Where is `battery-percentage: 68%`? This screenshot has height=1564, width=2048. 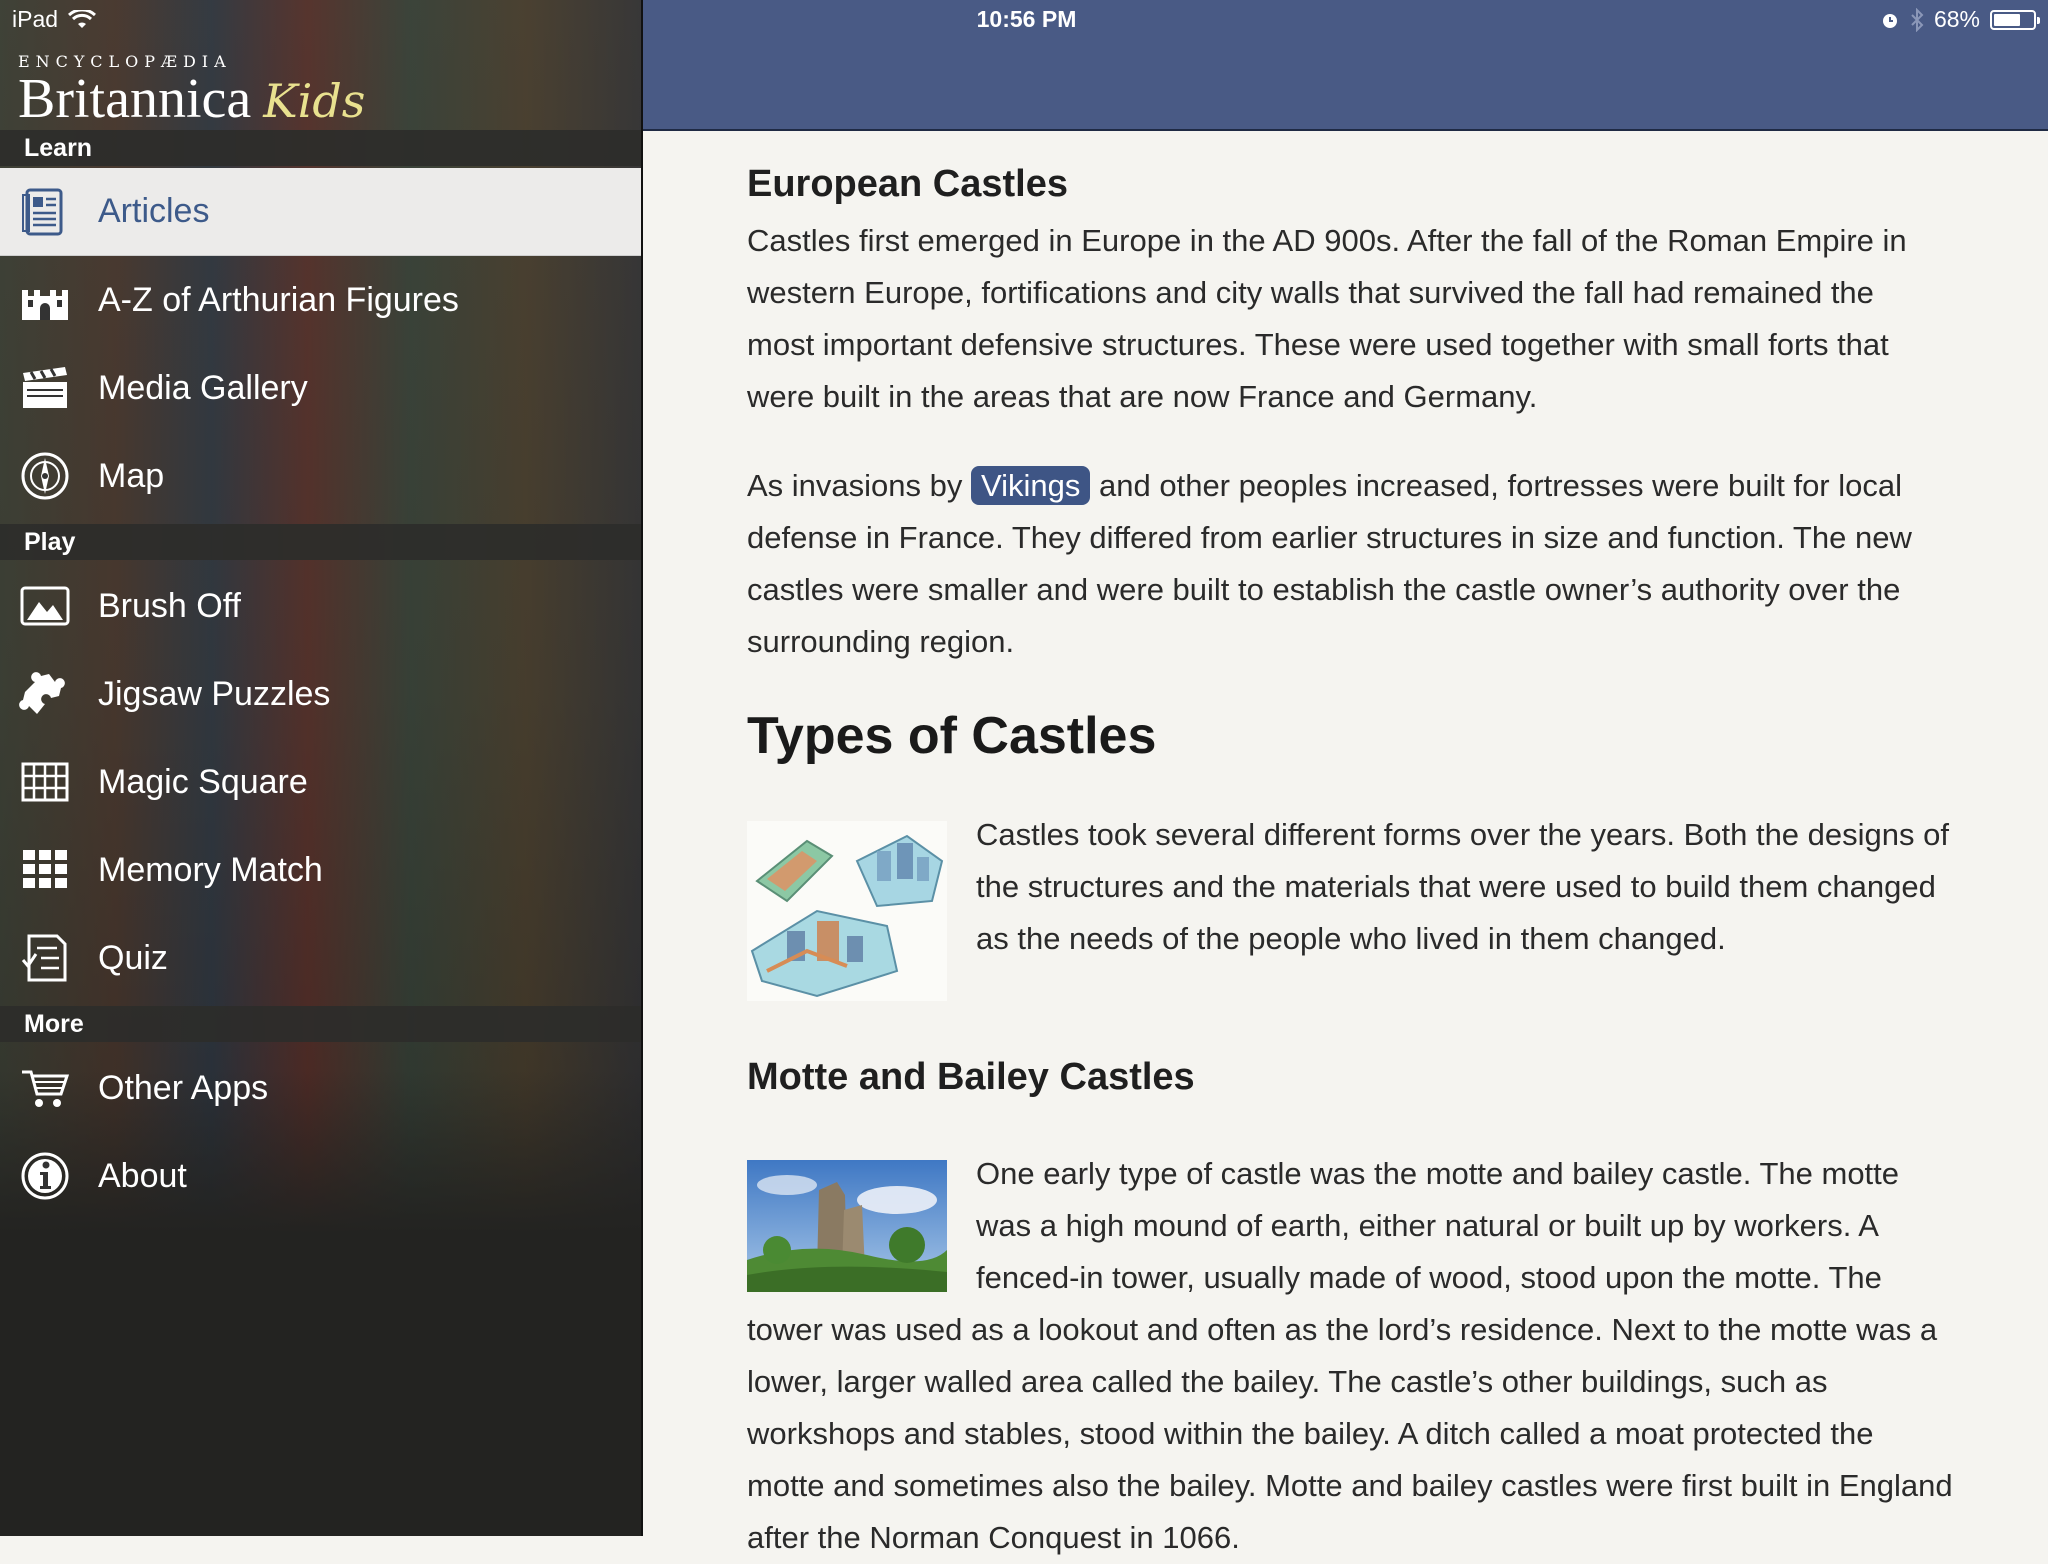 battery-percentage: 68% is located at coordinates (1956, 19).